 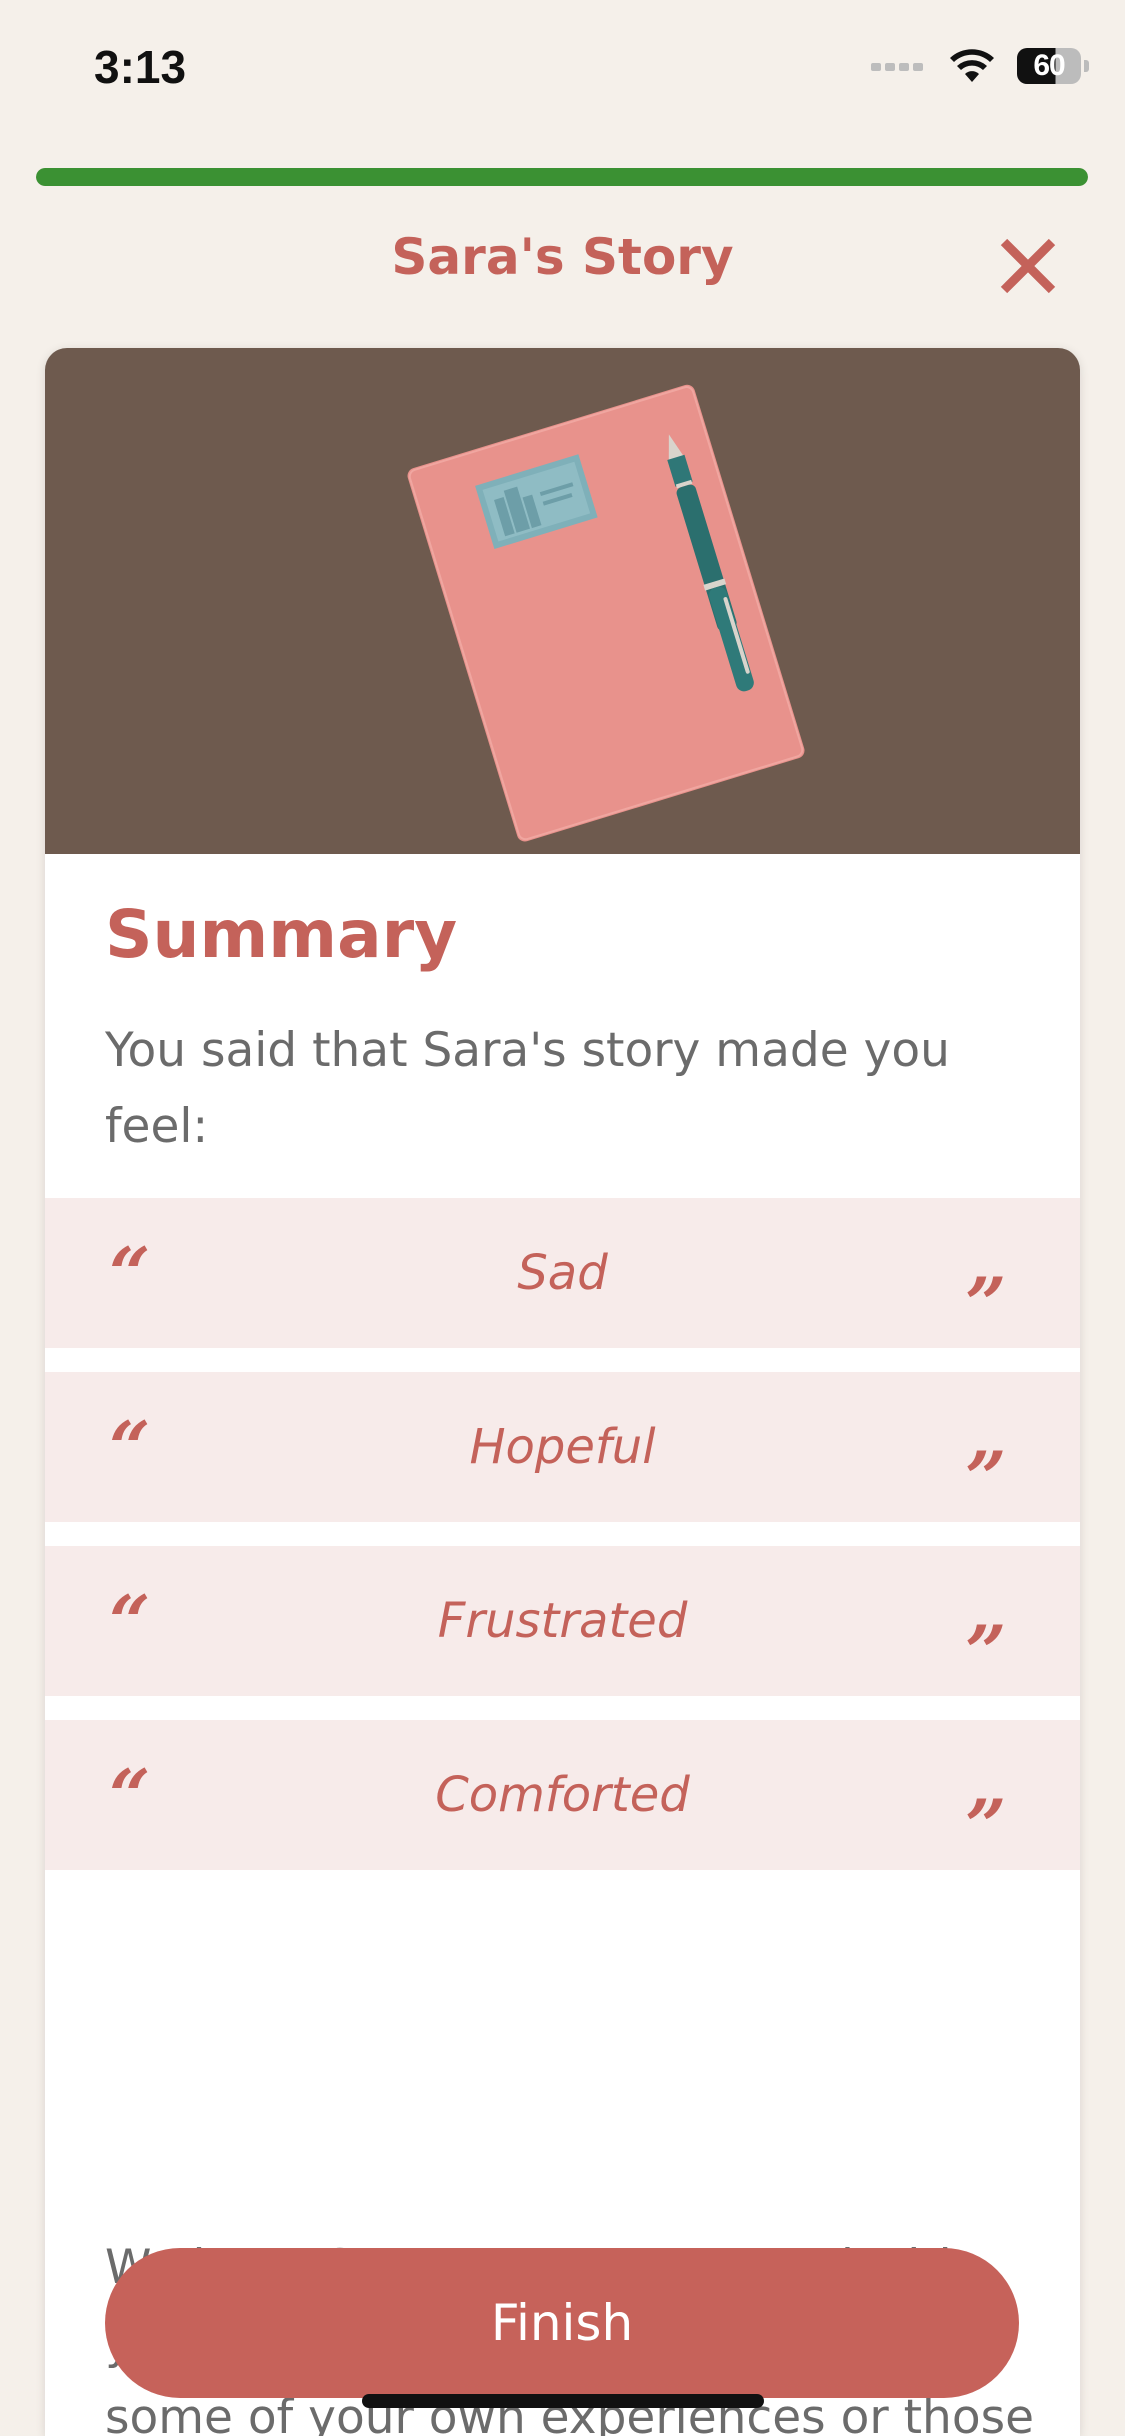 I want to click on home-indicator, so click(x=563, y=2401).